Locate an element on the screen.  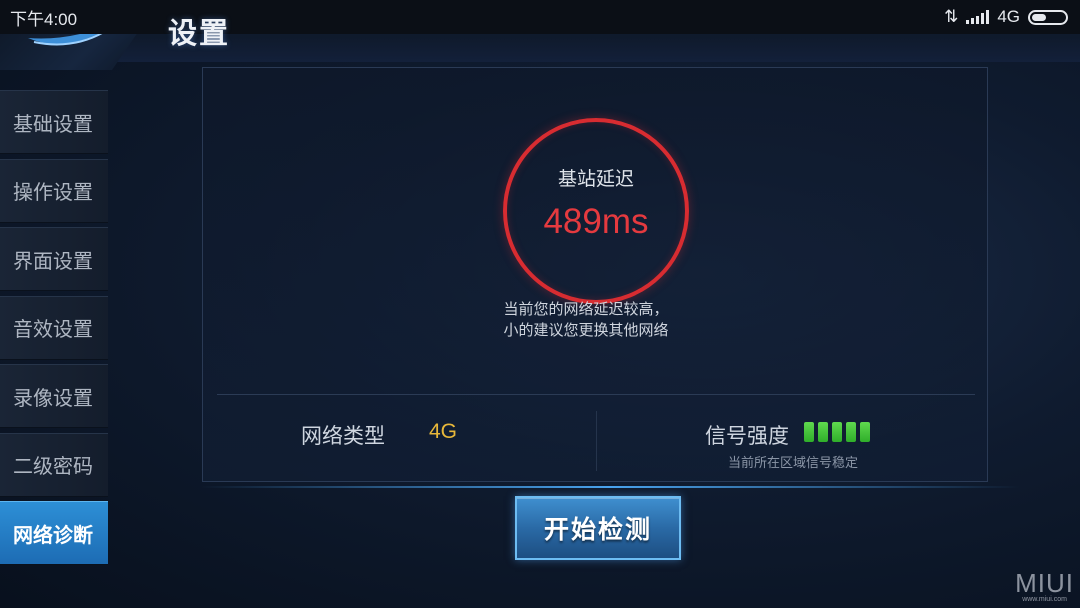
sidebar-item-secondary-password: 二级密码 is located at coordinates (54, 464).